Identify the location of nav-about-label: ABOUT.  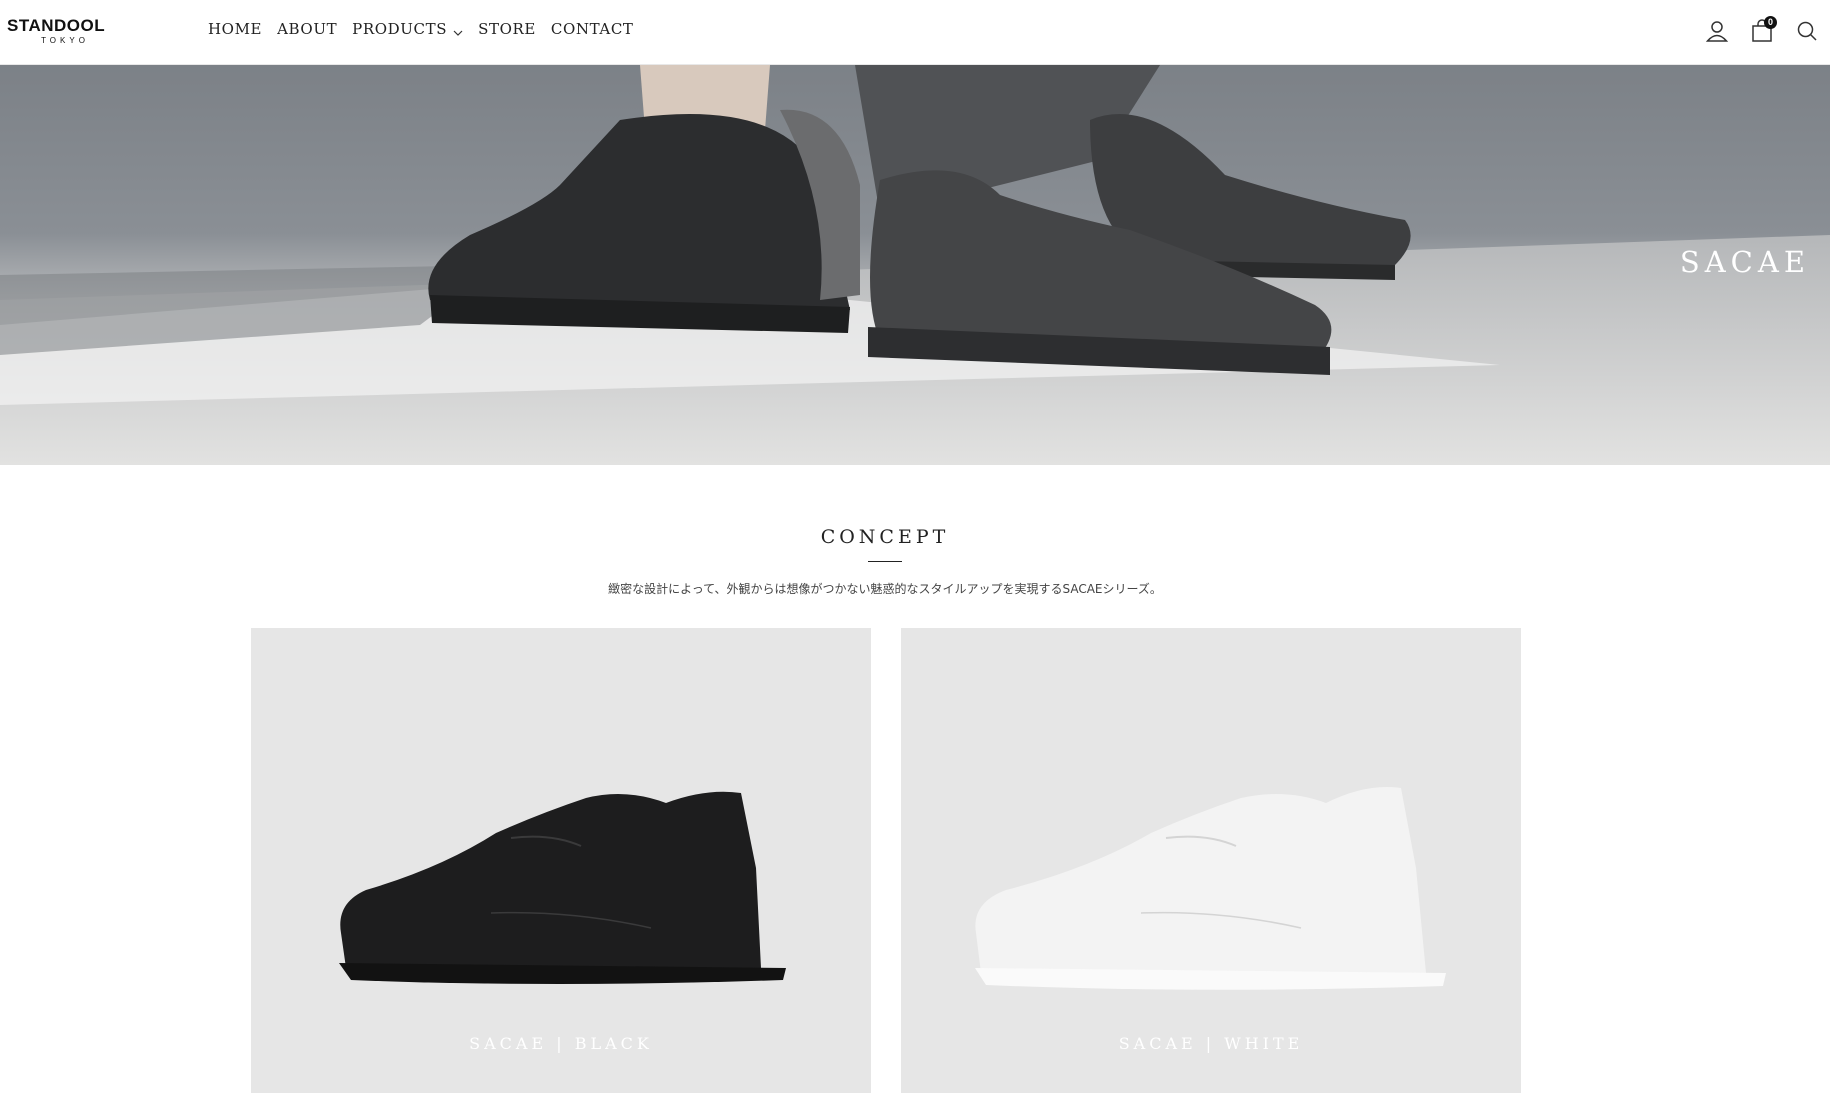
(307, 29).